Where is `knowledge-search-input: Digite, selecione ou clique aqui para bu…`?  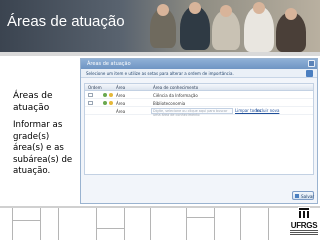
knowledge-search-input: Digite, selecione ou clique aqui para bu… is located at coordinates (192, 112).